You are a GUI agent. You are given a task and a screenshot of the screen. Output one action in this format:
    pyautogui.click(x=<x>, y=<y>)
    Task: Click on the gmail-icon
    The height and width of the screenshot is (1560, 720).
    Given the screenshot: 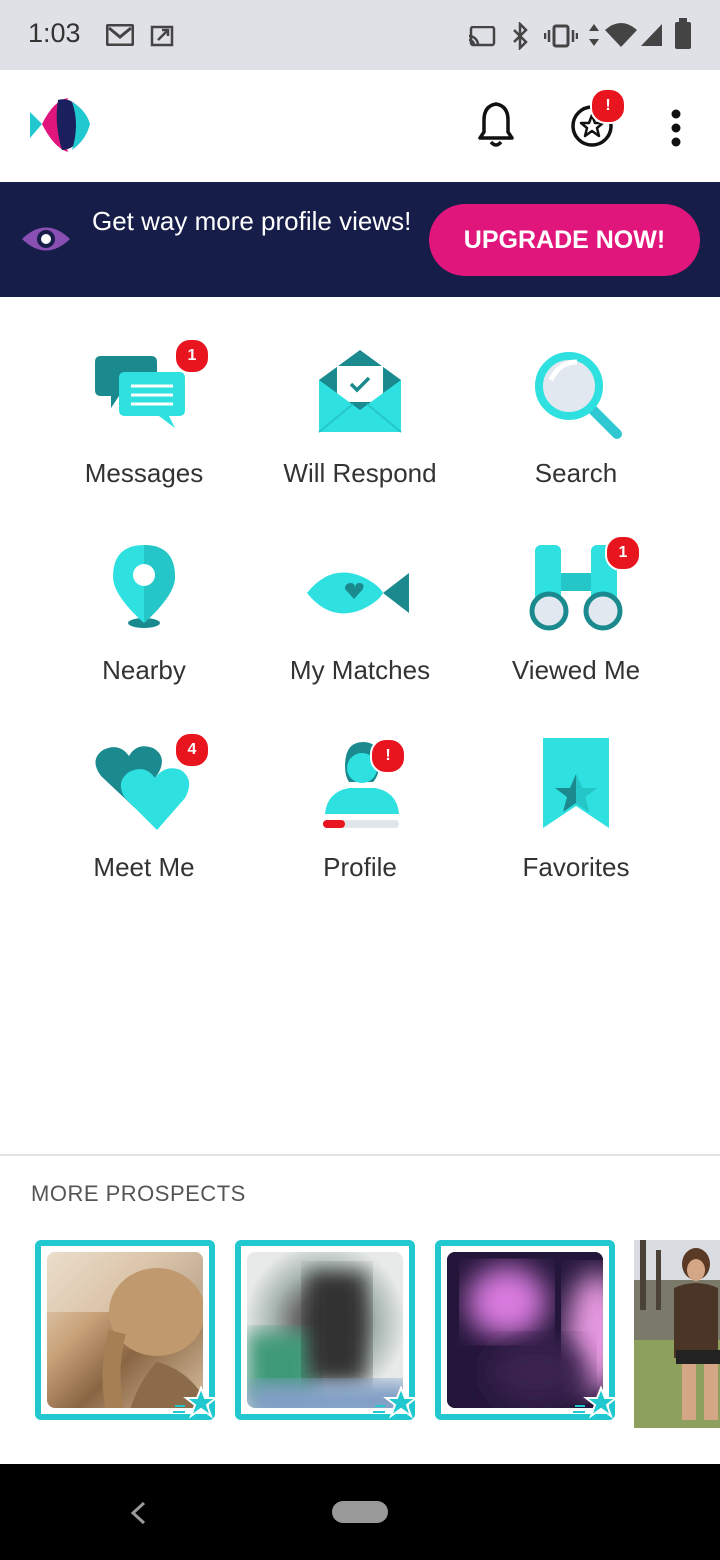 What is the action you would take?
    pyautogui.click(x=120, y=35)
    